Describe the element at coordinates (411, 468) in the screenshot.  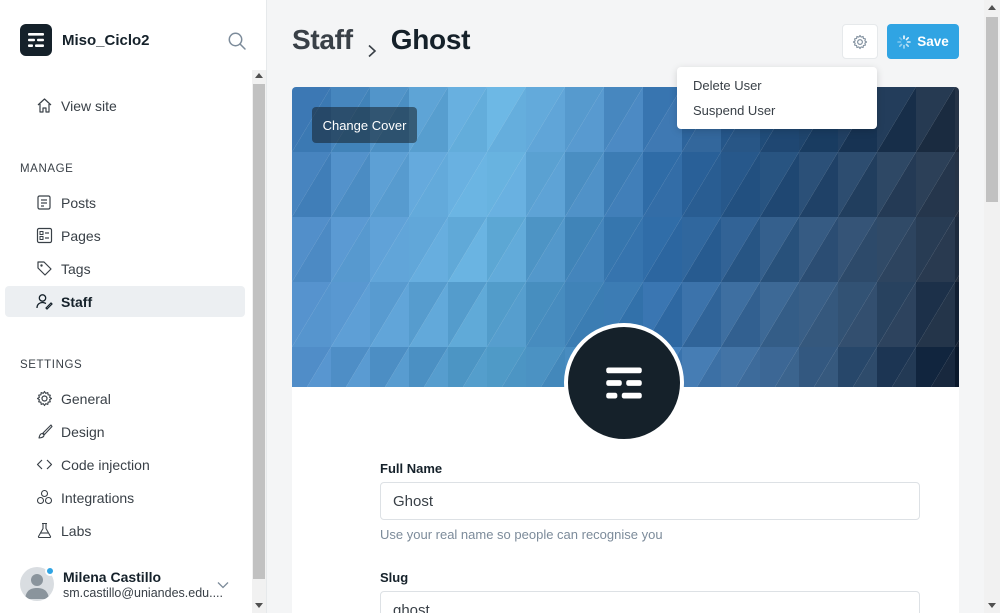
I see `full-name-label: Full Name` at that location.